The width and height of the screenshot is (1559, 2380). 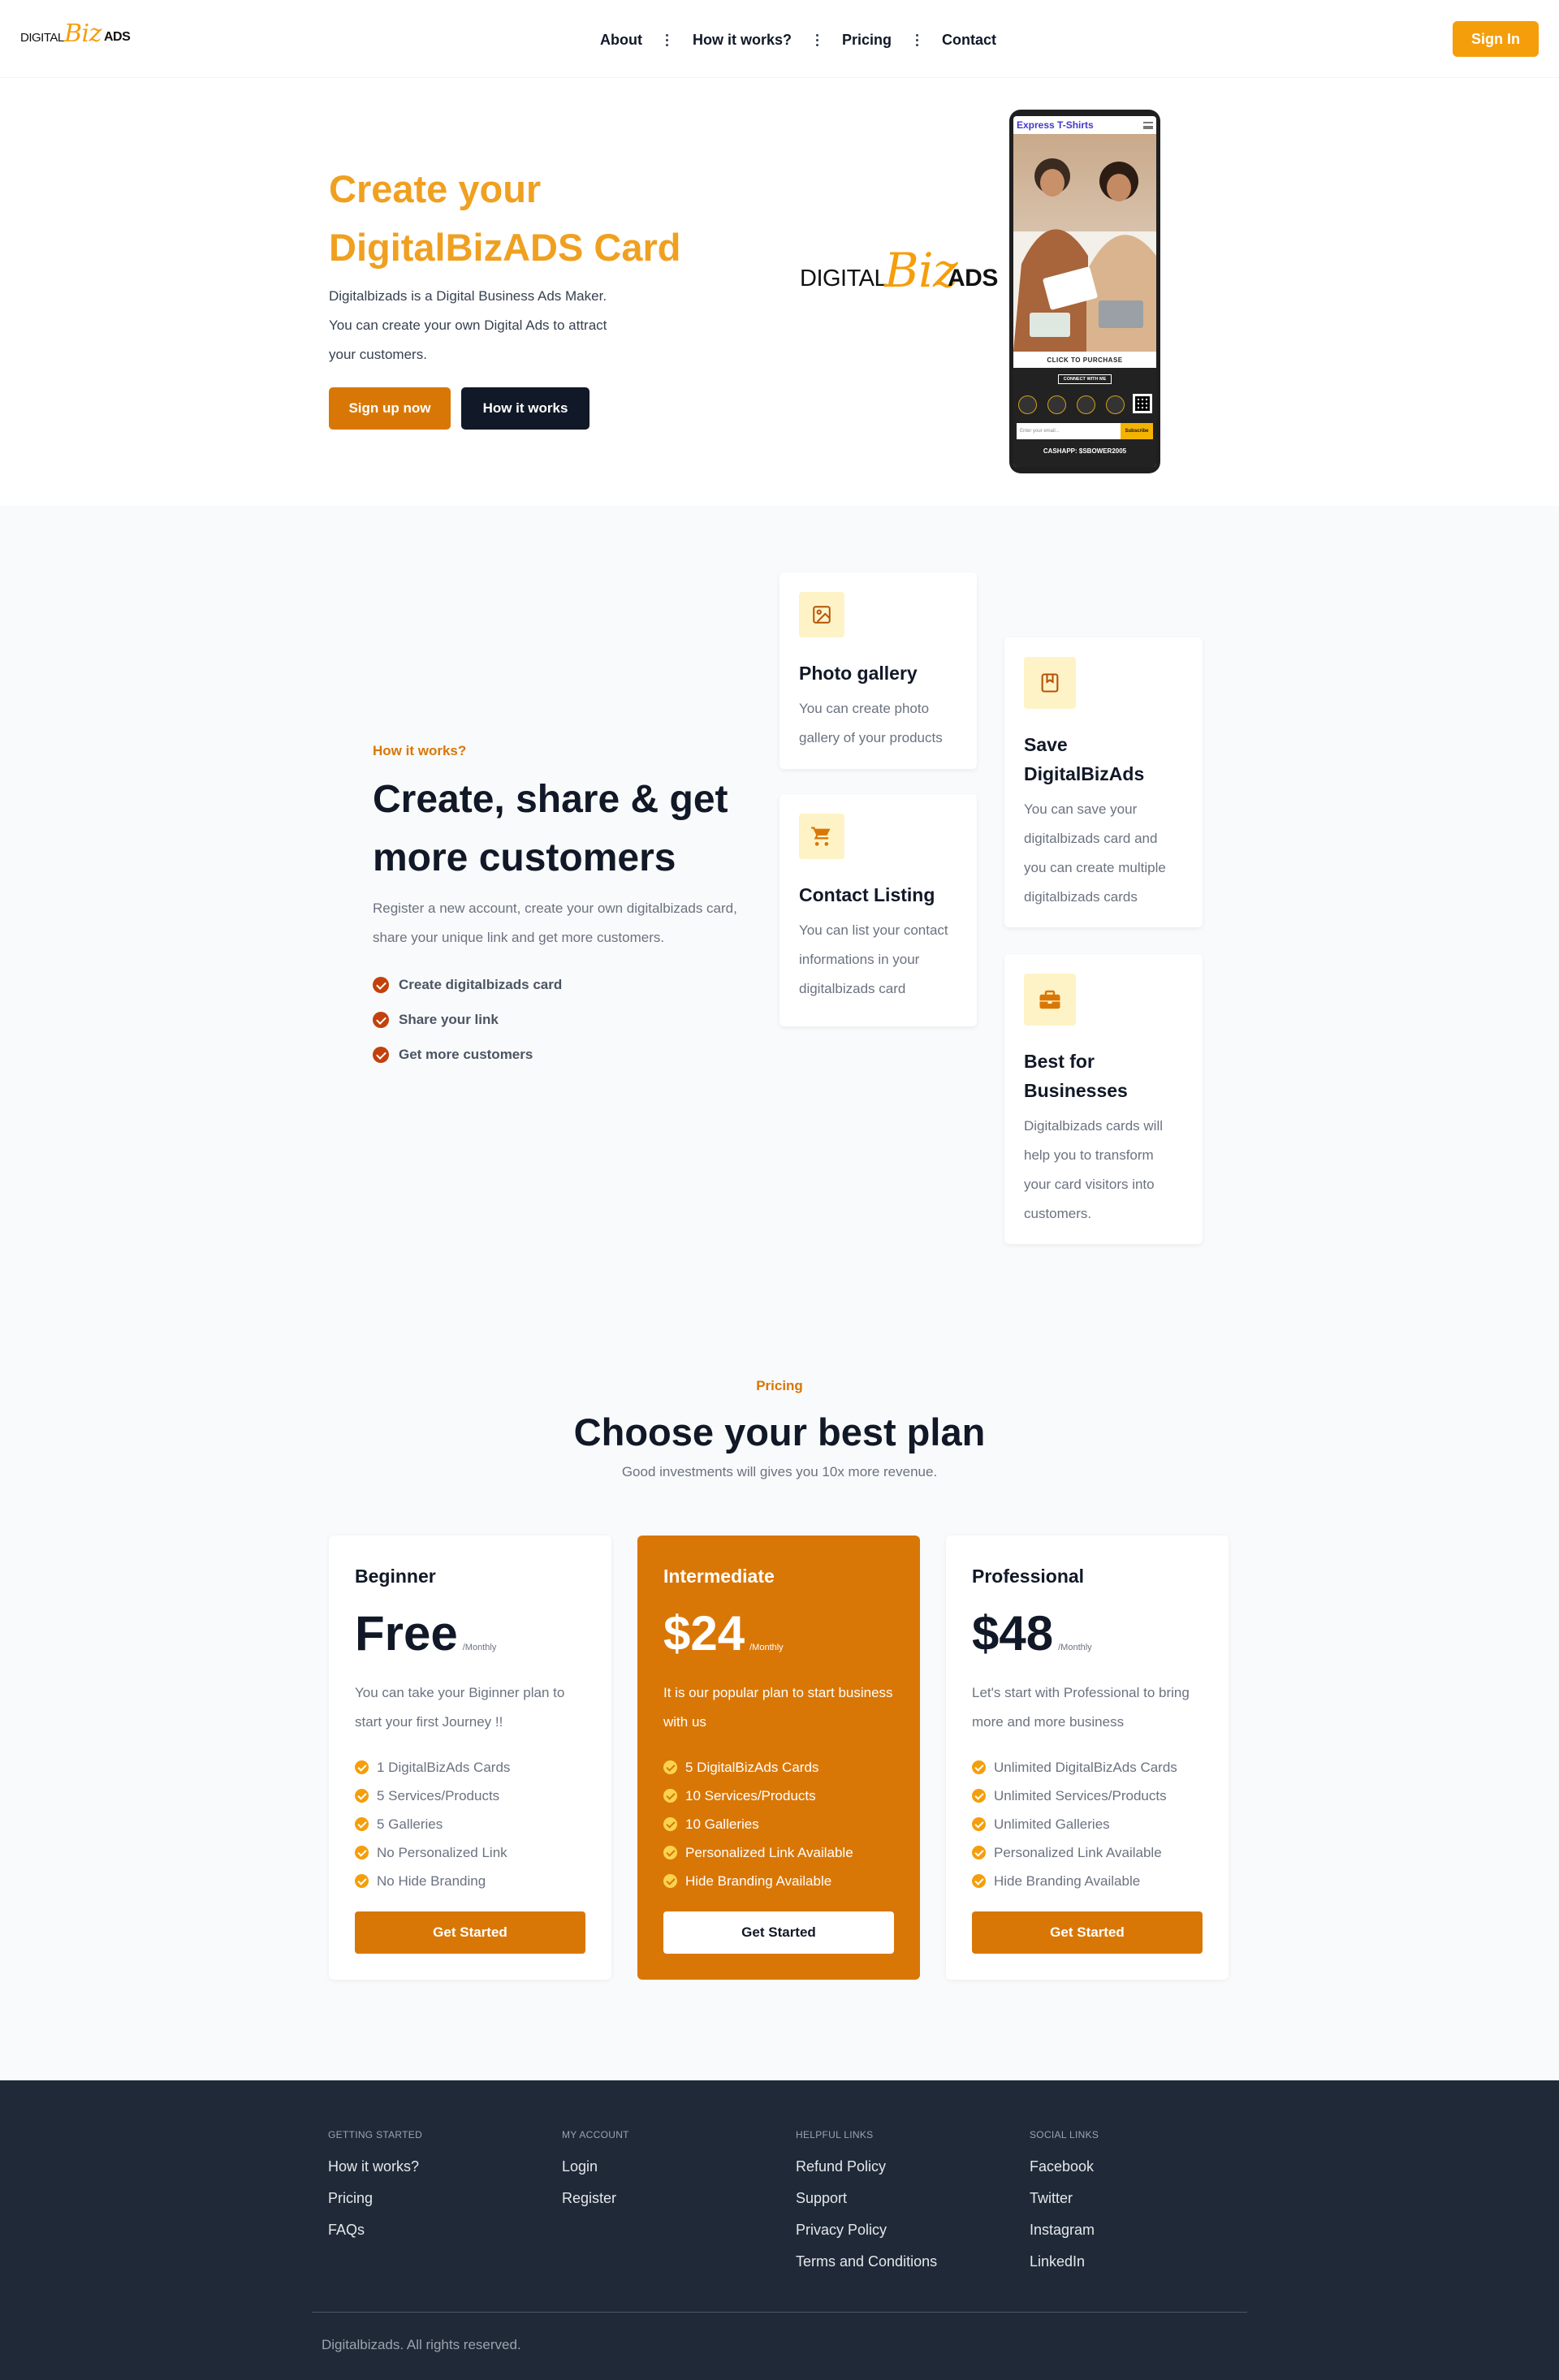 What do you see at coordinates (969, 40) in the screenshot?
I see `nav-contact: Contact` at bounding box center [969, 40].